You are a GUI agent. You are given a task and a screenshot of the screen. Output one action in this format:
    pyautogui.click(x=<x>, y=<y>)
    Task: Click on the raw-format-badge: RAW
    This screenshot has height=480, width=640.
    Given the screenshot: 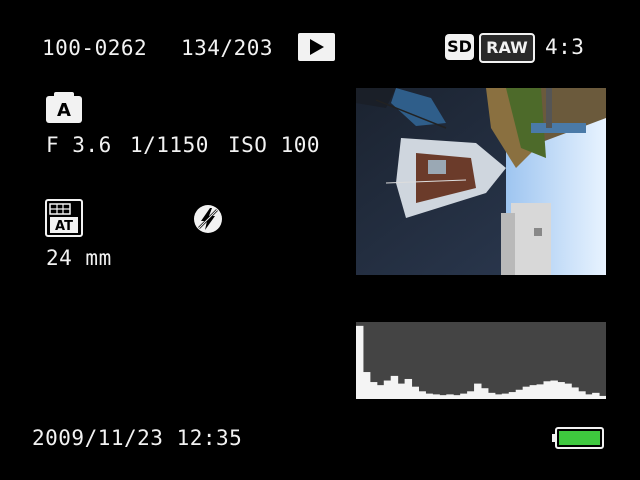 What is the action you would take?
    pyautogui.click(x=507, y=48)
    